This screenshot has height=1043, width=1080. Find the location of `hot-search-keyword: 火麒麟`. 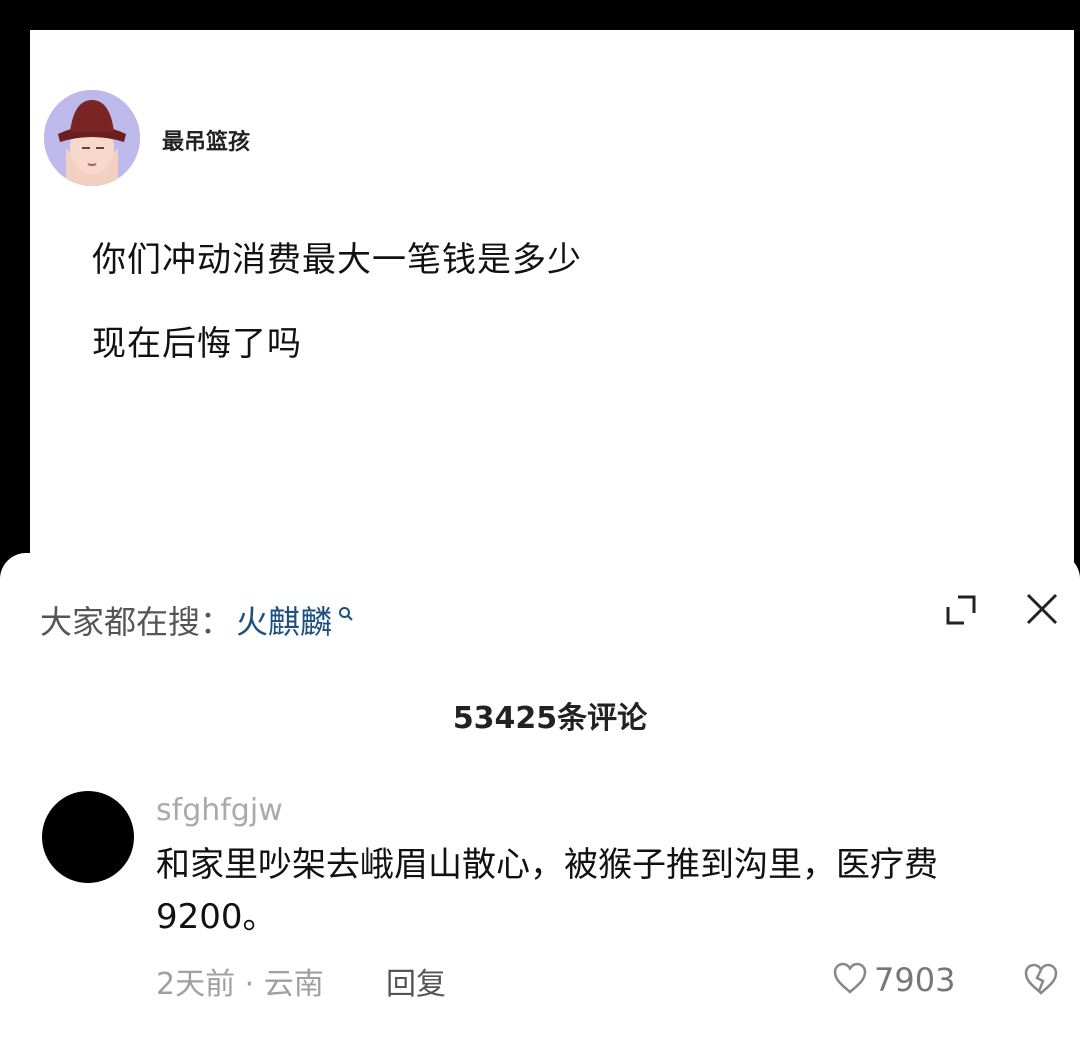

hot-search-keyword: 火麒麟 is located at coordinates (284, 620).